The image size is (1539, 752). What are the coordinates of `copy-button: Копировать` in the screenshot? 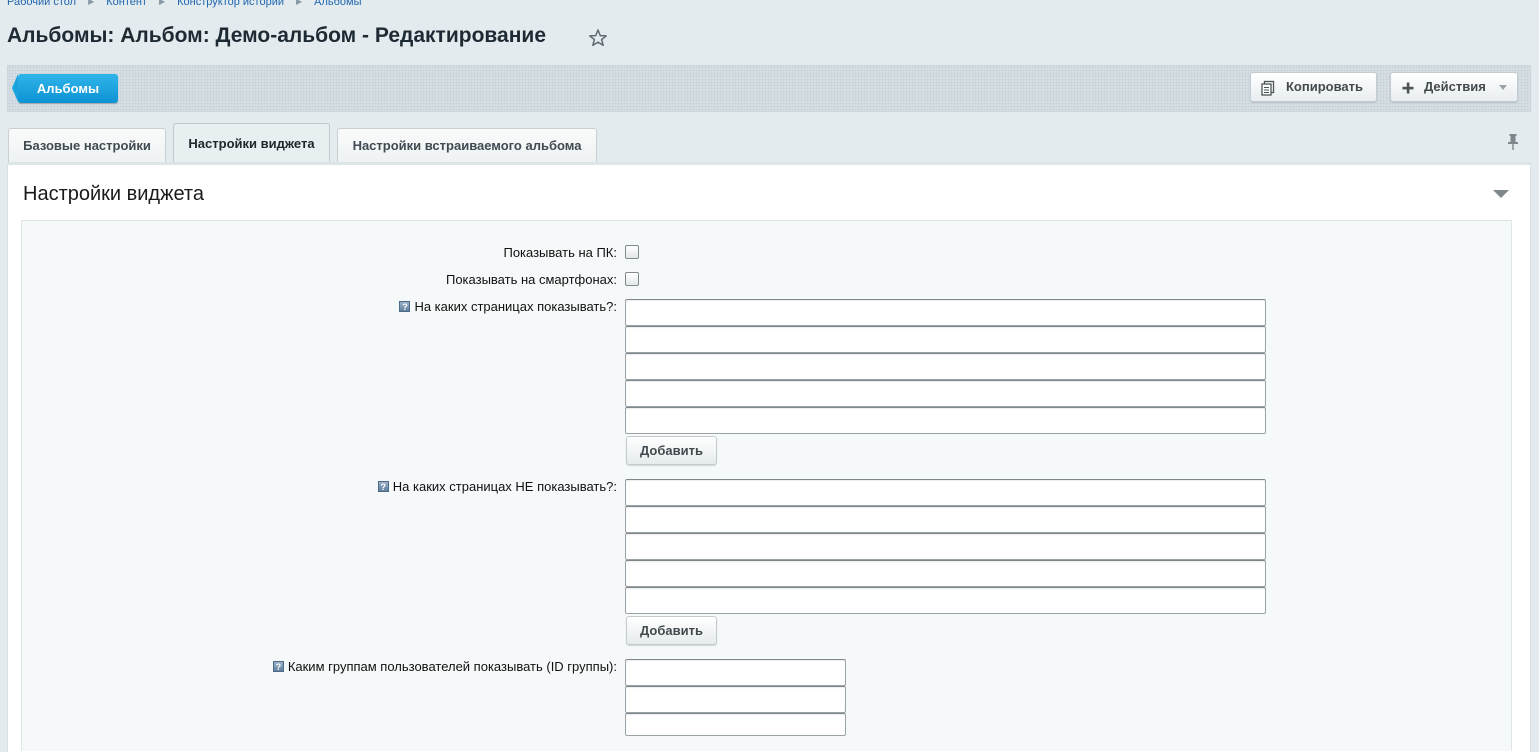 It's located at (1313, 87).